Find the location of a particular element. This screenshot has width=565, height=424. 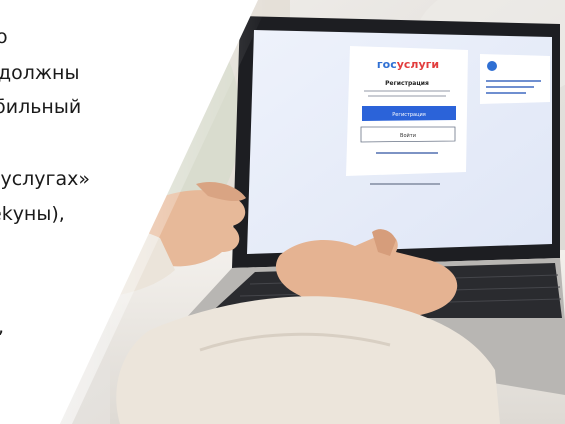

secondary-button-label: Войти is located at coordinates (408, 135).